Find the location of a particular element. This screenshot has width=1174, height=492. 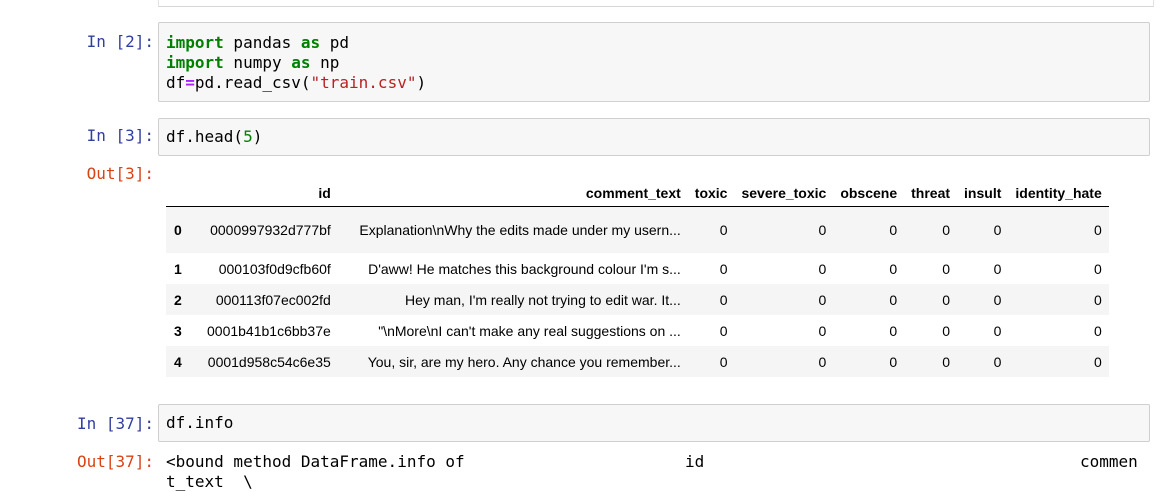

column-header-obscene: obscene is located at coordinates (869, 193).